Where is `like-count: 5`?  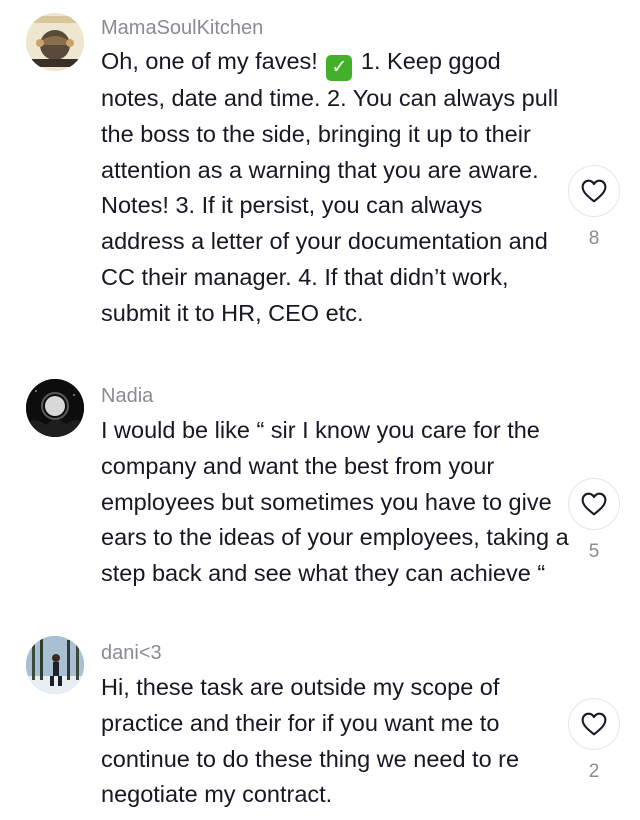
like-count: 5 is located at coordinates (594, 551).